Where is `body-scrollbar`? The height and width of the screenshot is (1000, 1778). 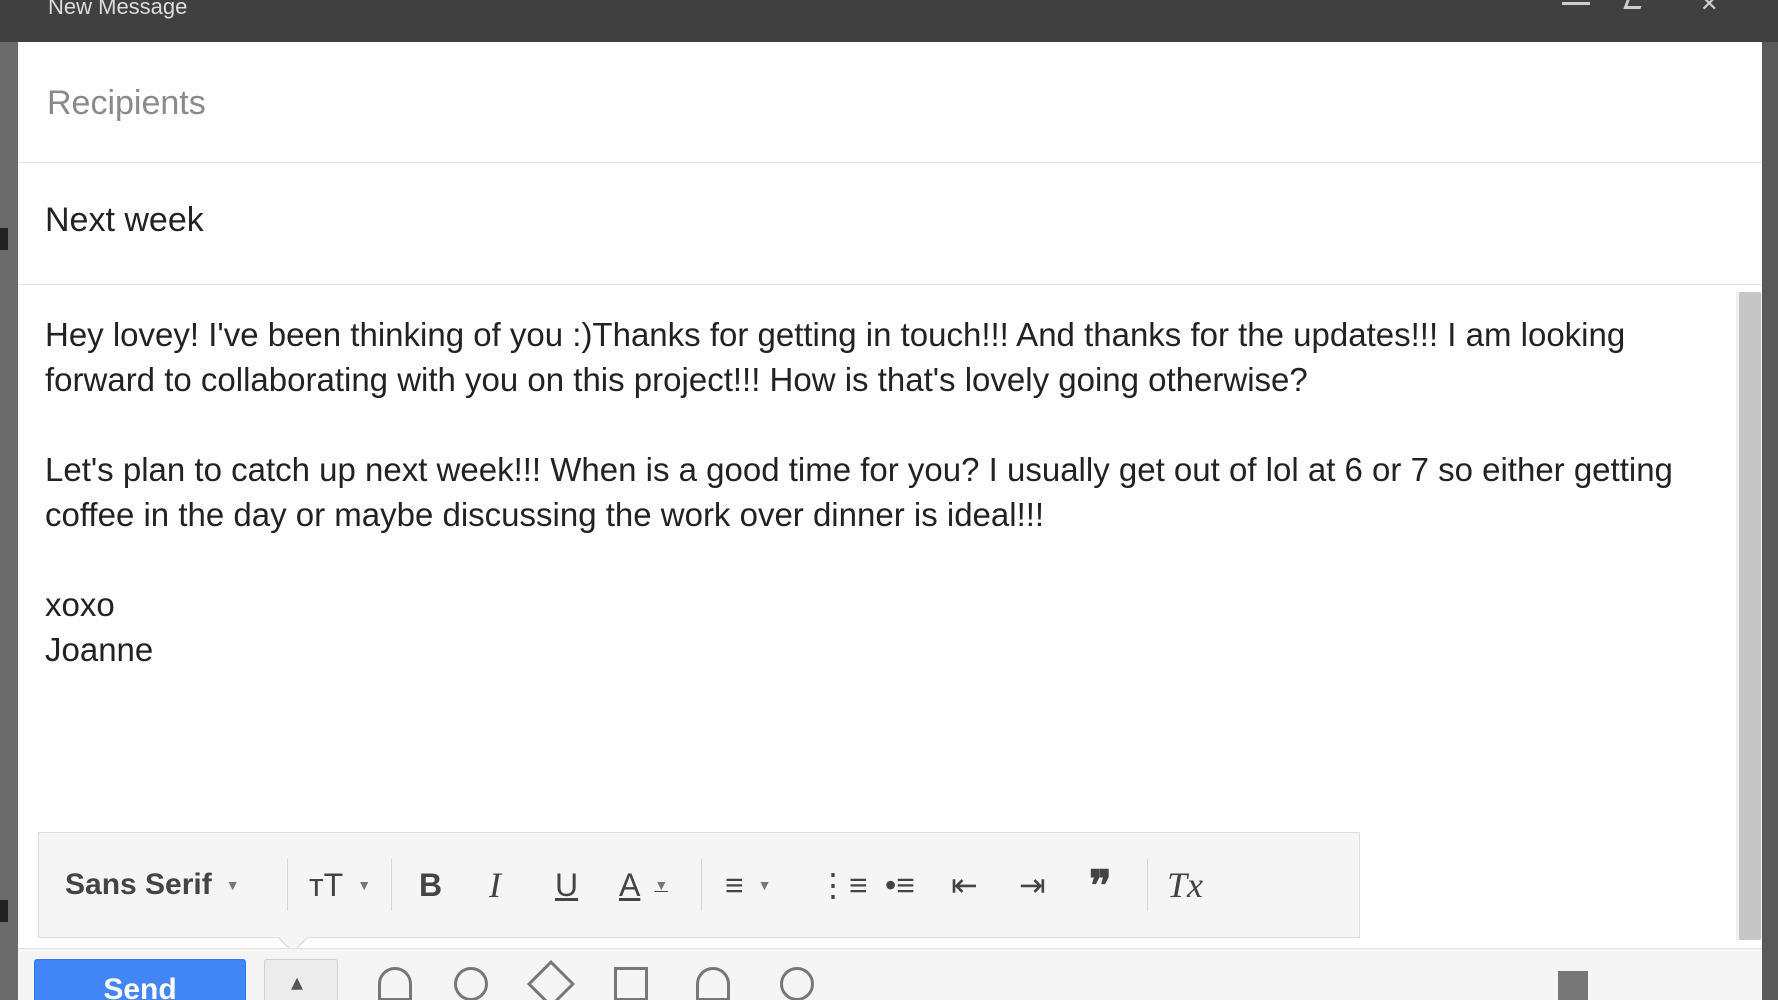
body-scrollbar is located at coordinates (1749, 616).